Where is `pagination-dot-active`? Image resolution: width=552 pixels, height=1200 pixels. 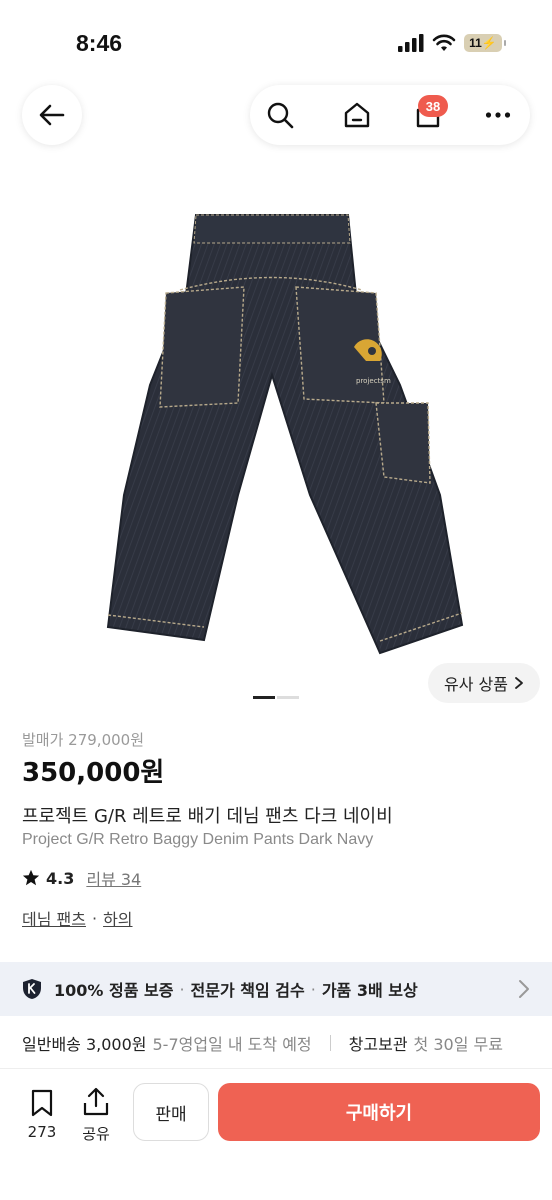
pagination-dot-active is located at coordinates (264, 697).